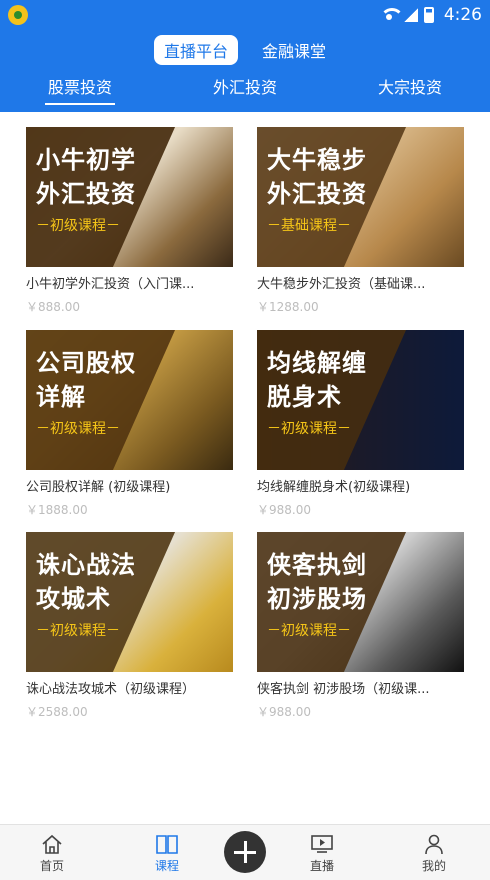 The width and height of the screenshot is (490, 880). I want to click on course-thumbnail: 诛心战法 攻城术 －初级课程－, so click(129, 602).